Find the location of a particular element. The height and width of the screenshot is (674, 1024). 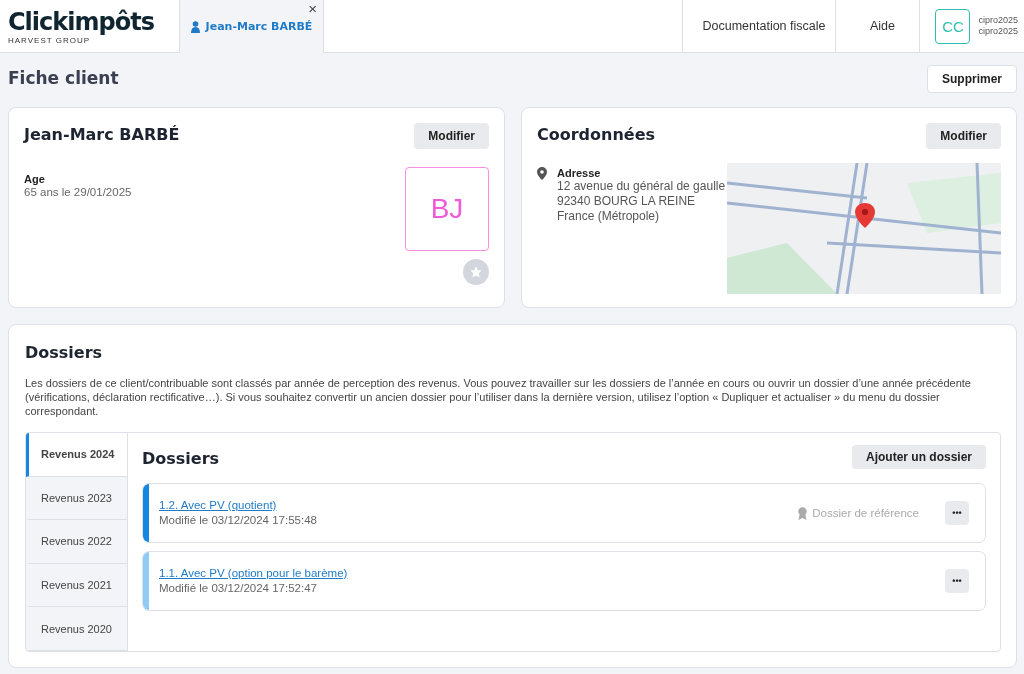

age-label: Age is located at coordinates (35, 179).